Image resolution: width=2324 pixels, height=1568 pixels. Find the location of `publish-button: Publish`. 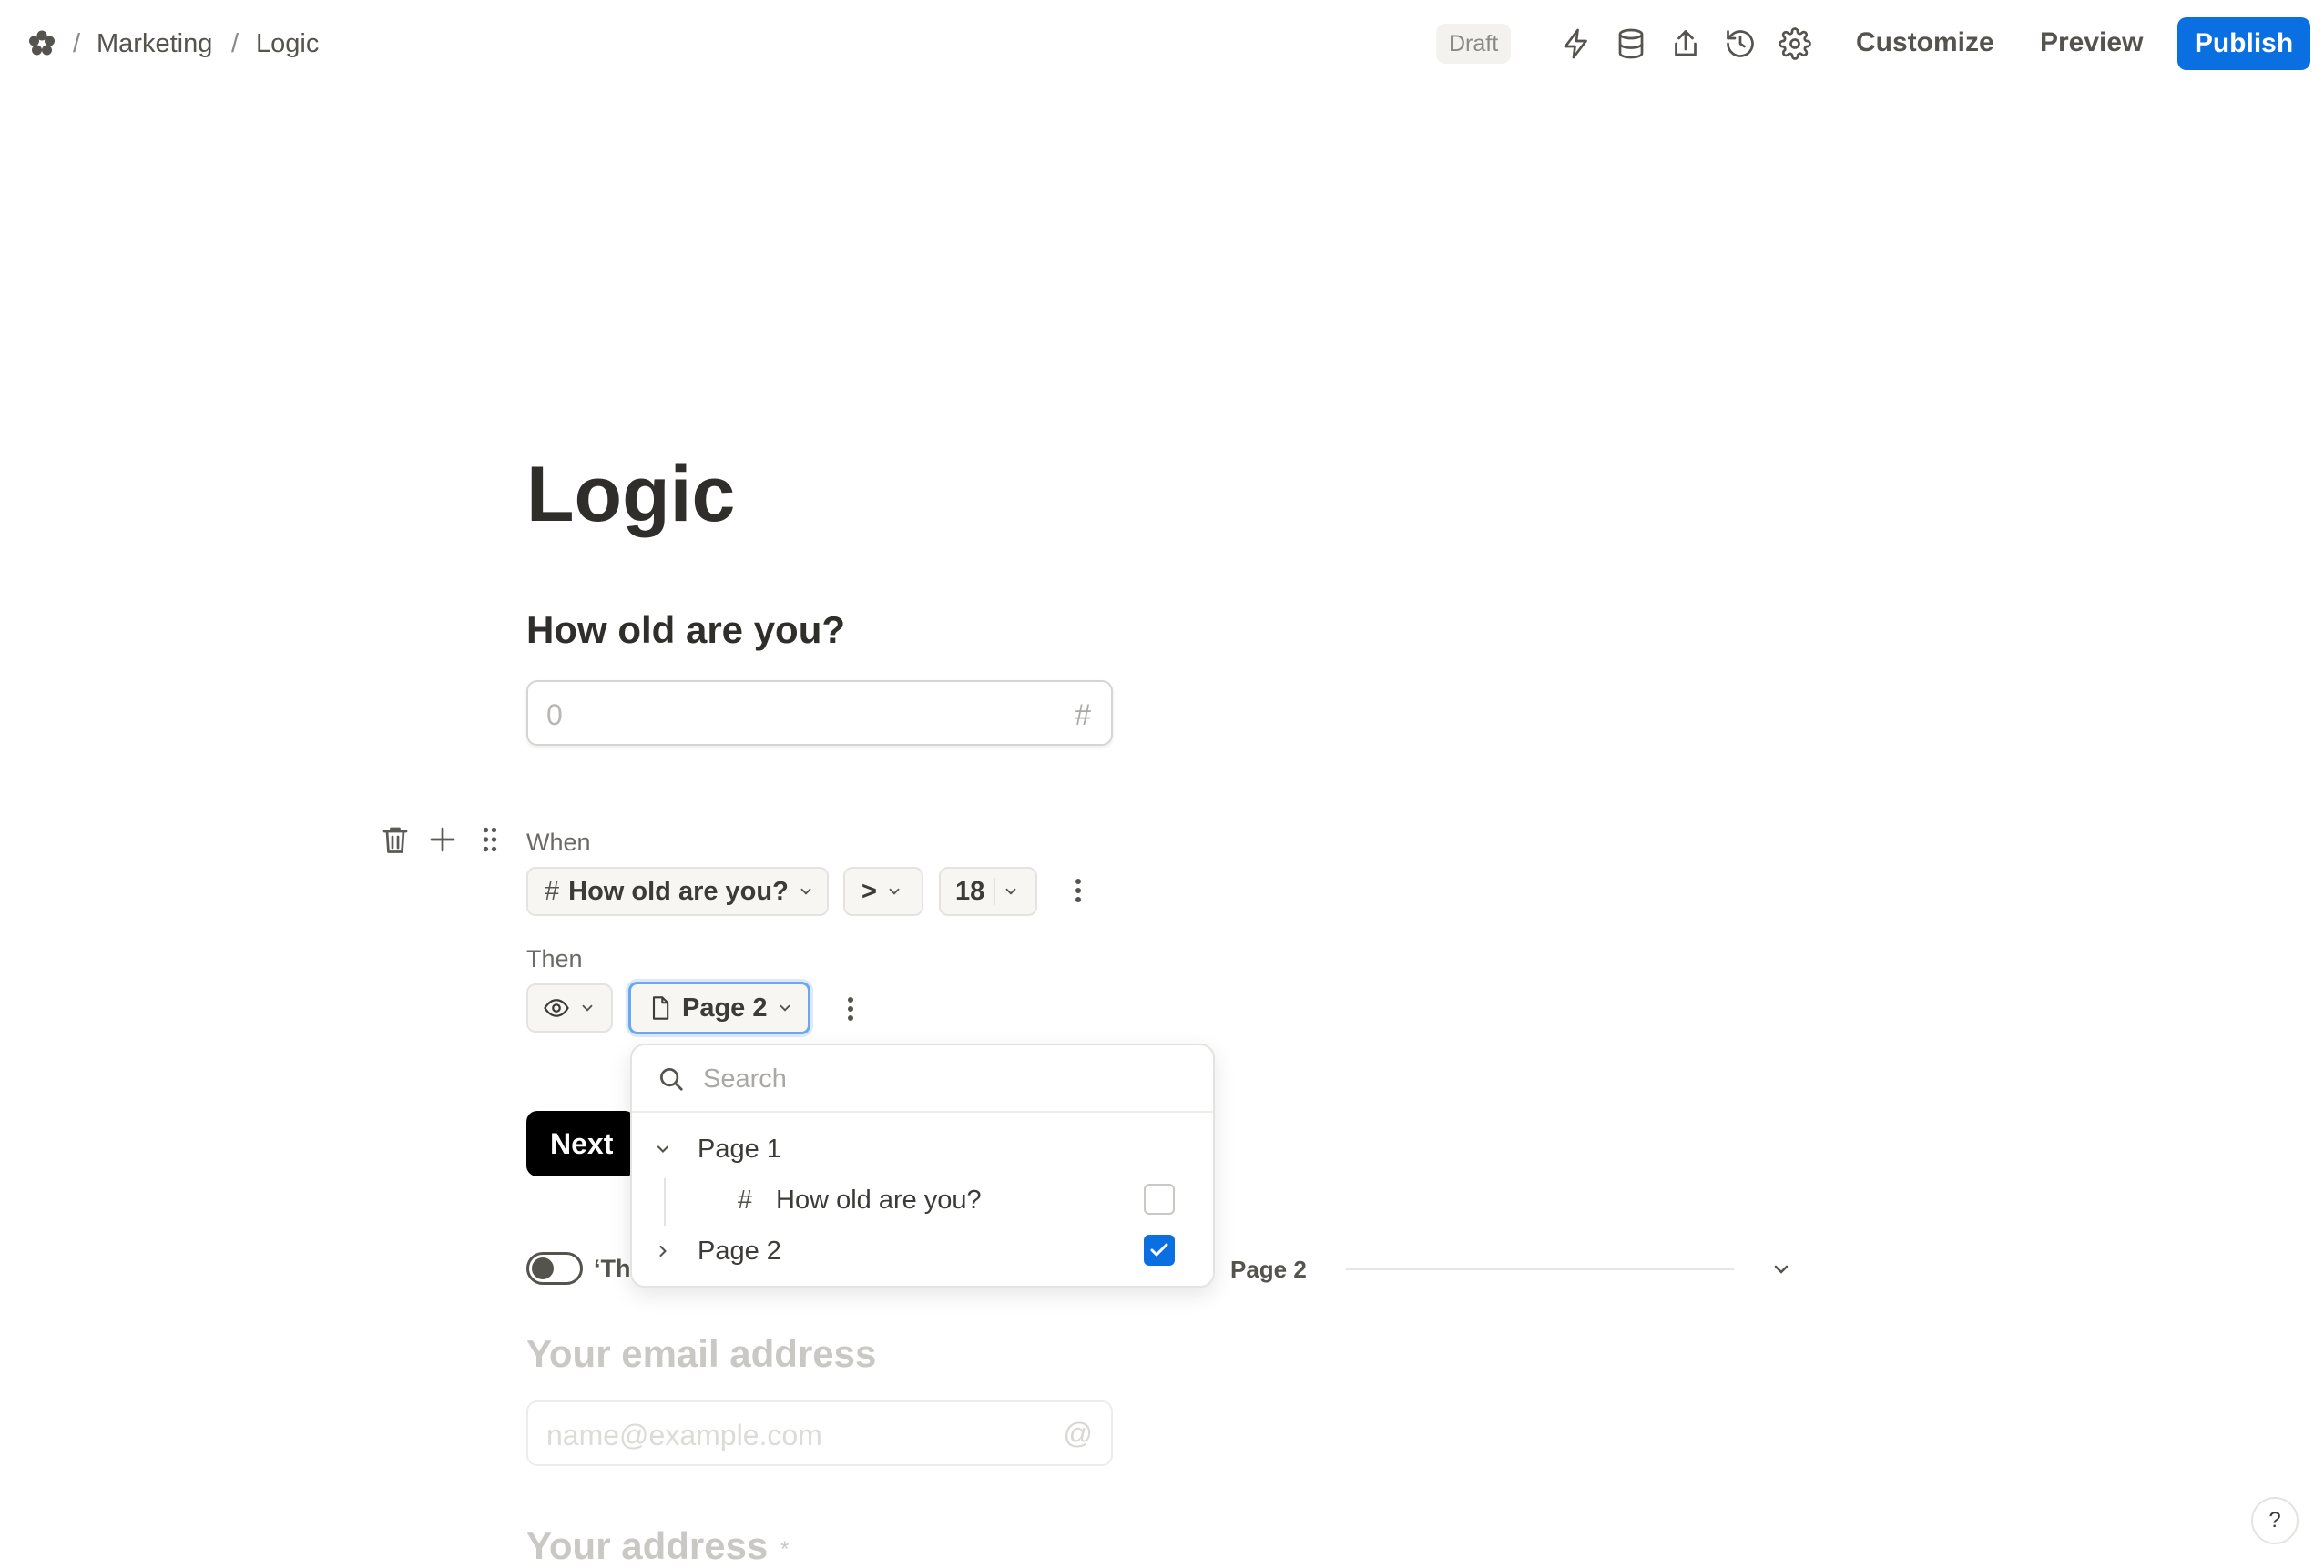

publish-button: Publish is located at coordinates (2243, 43).